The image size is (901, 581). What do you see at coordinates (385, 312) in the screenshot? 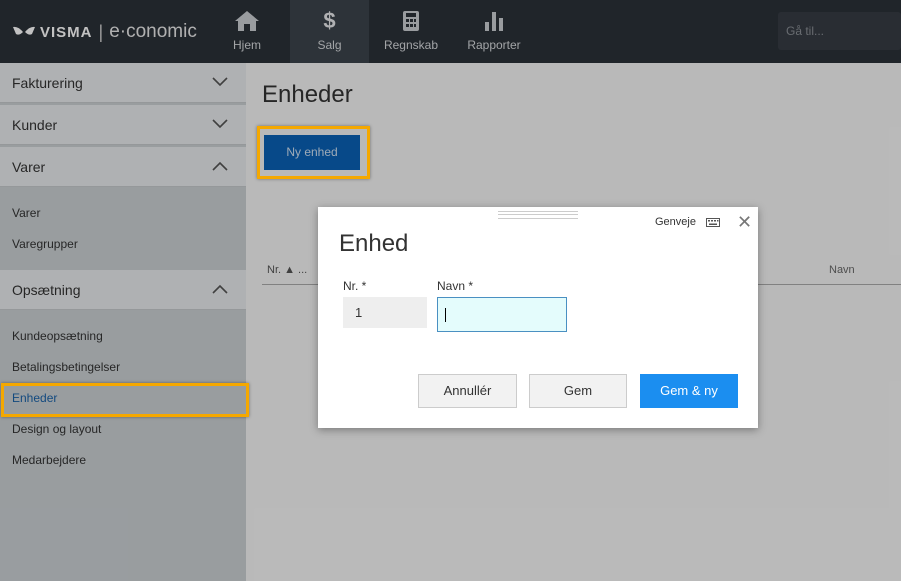
I see `nr-field: 1` at bounding box center [385, 312].